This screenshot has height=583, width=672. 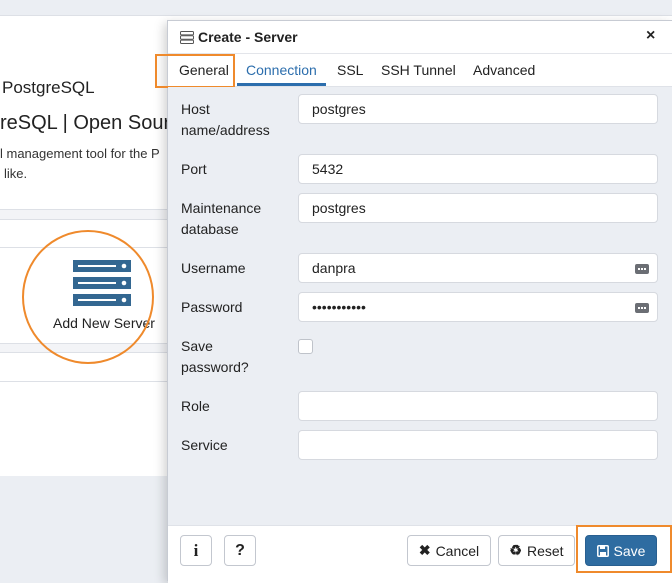 I want to click on info-icon: i, so click(x=196, y=550).